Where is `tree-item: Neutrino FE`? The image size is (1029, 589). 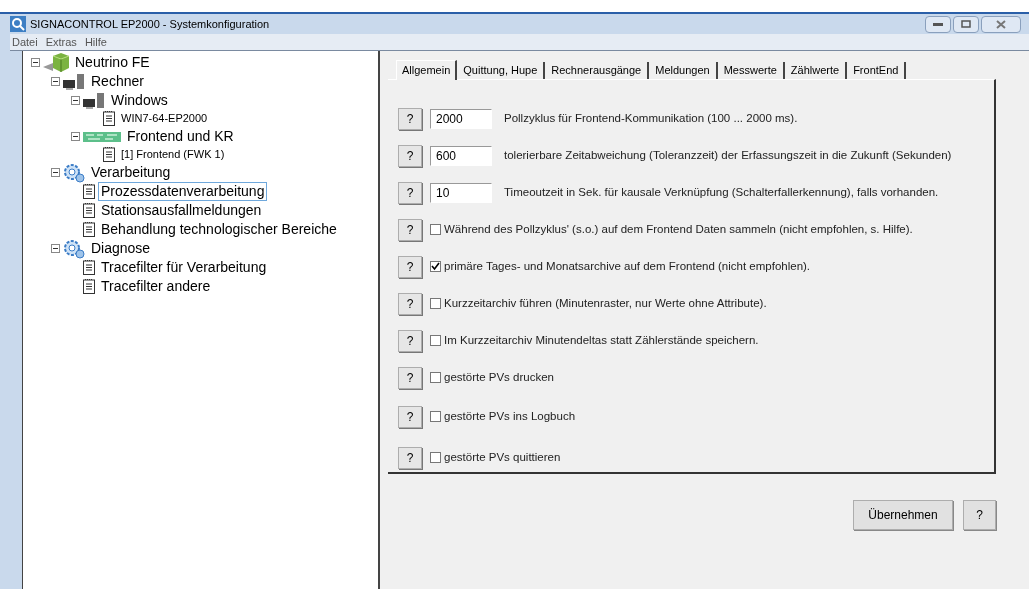 tree-item: Neutrino FE is located at coordinates (112, 62).